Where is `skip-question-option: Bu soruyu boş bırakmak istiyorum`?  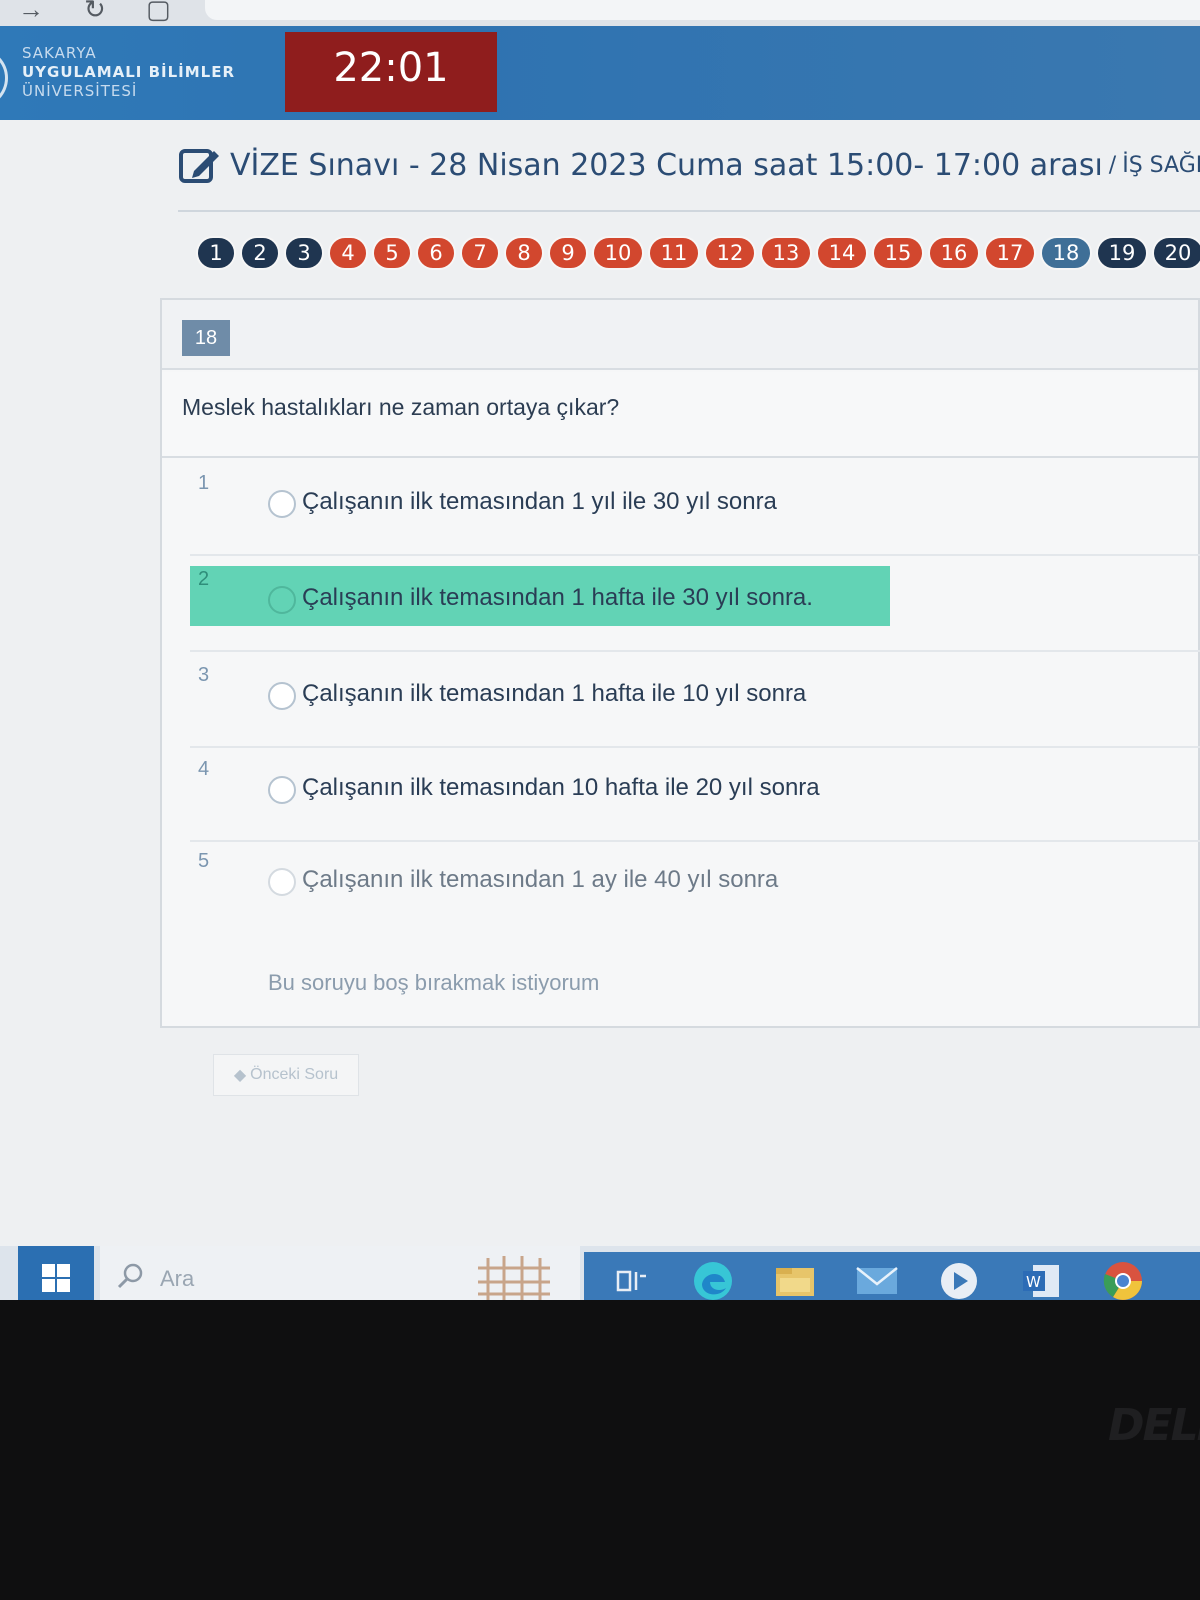
skip-question-option: Bu soruyu boş bırakmak istiyorum is located at coordinates (433, 983).